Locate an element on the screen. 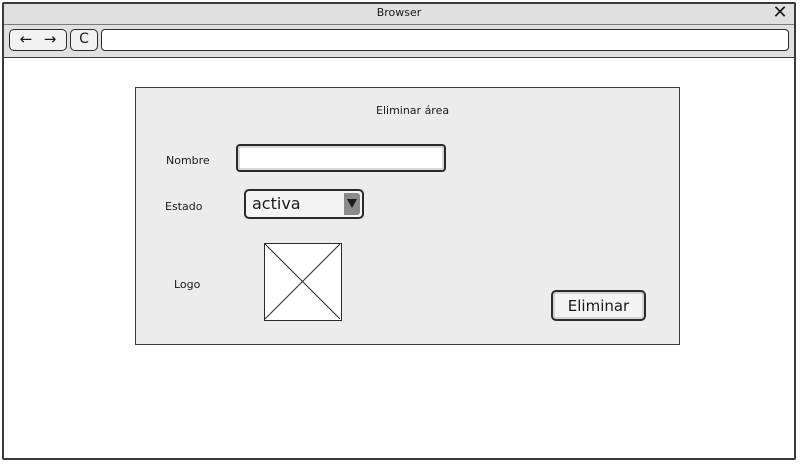  logo-image-placeholder is located at coordinates (303, 282).